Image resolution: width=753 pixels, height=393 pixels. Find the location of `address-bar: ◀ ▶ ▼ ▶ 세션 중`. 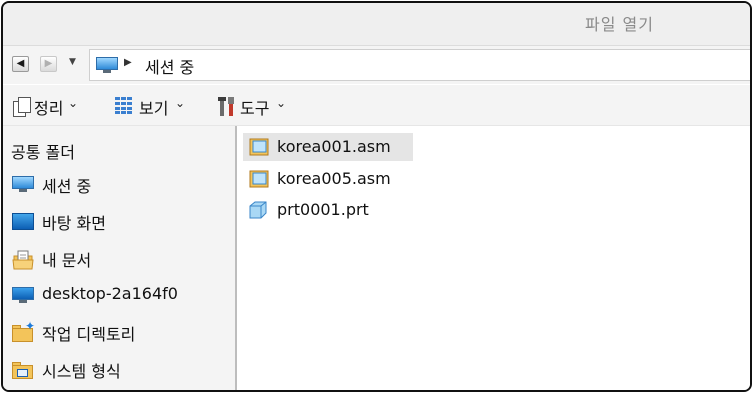

address-bar: ◀ ▶ ▼ ▶ 세션 중 is located at coordinates (376, 65).